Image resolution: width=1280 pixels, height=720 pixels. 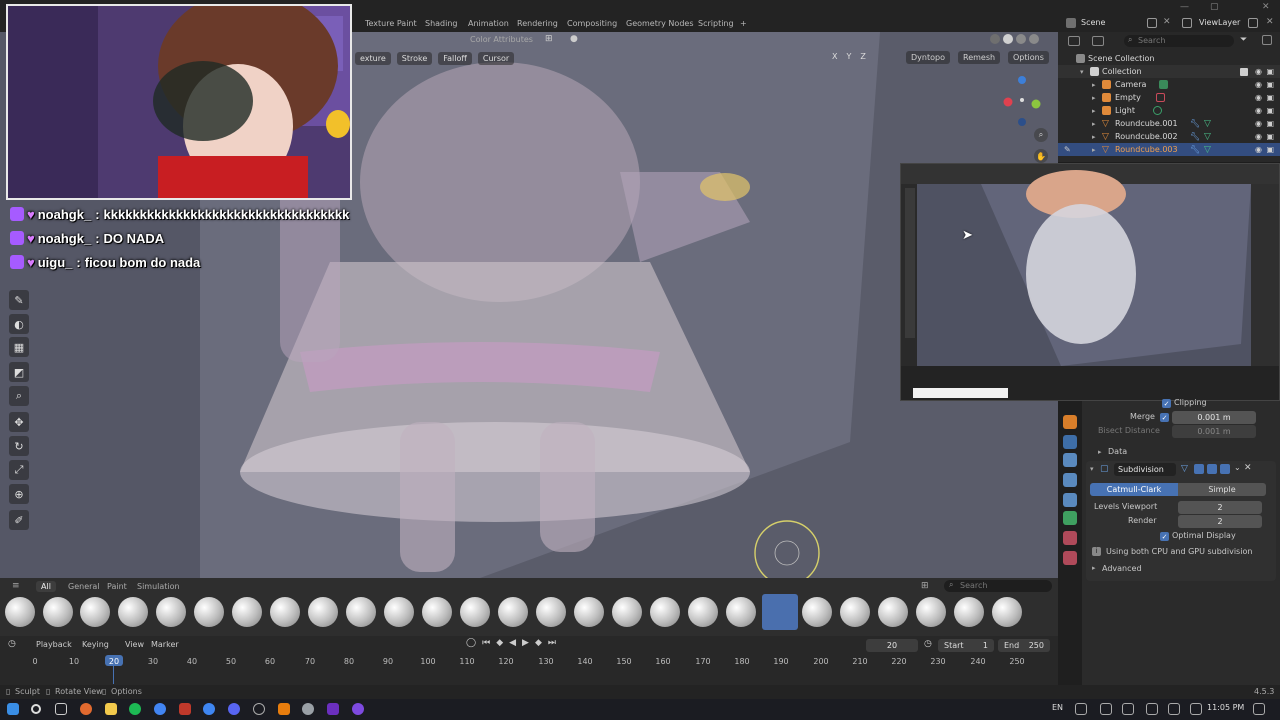 What do you see at coordinates (1169, 136) in the screenshot?
I see `outliner-item-roundcube-002: ▸ ▽ Roundcube.002 🔧︎ ▽ ◉ ▣` at bounding box center [1169, 136].